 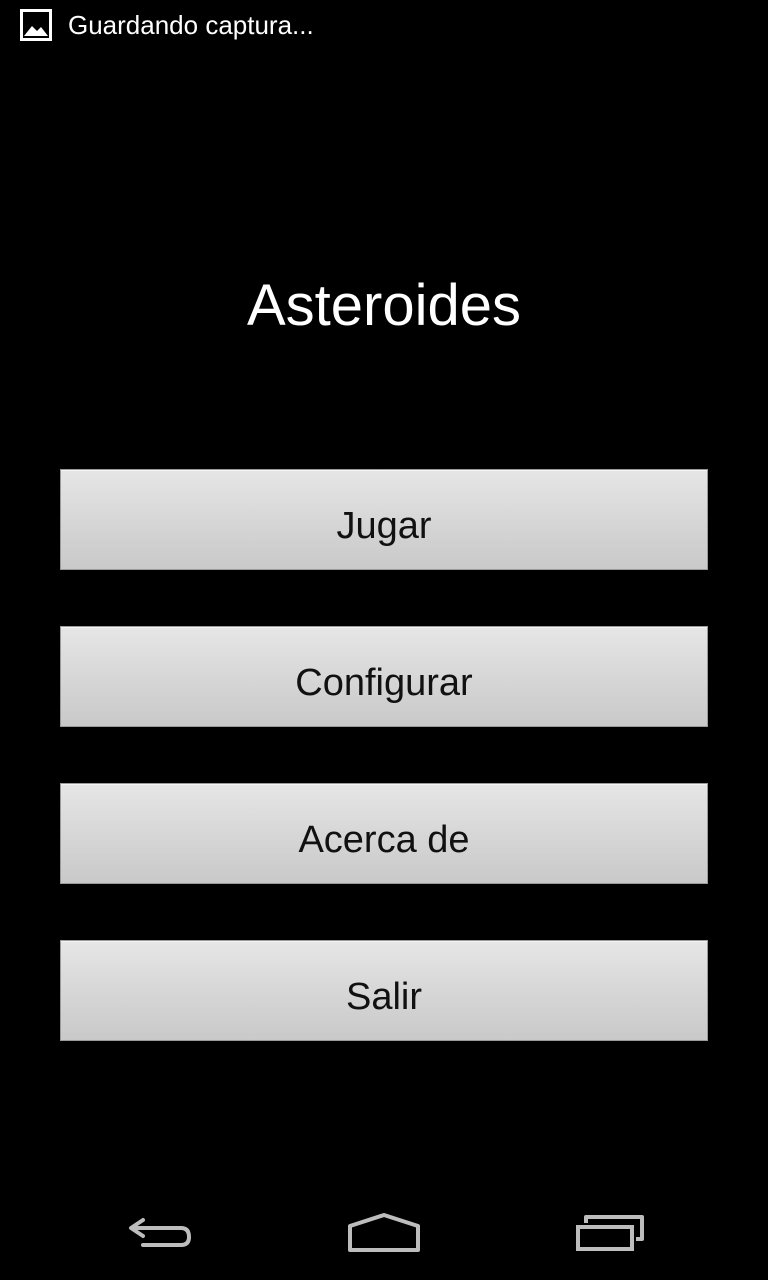 I want to click on home-icon, so click(x=384, y=1235).